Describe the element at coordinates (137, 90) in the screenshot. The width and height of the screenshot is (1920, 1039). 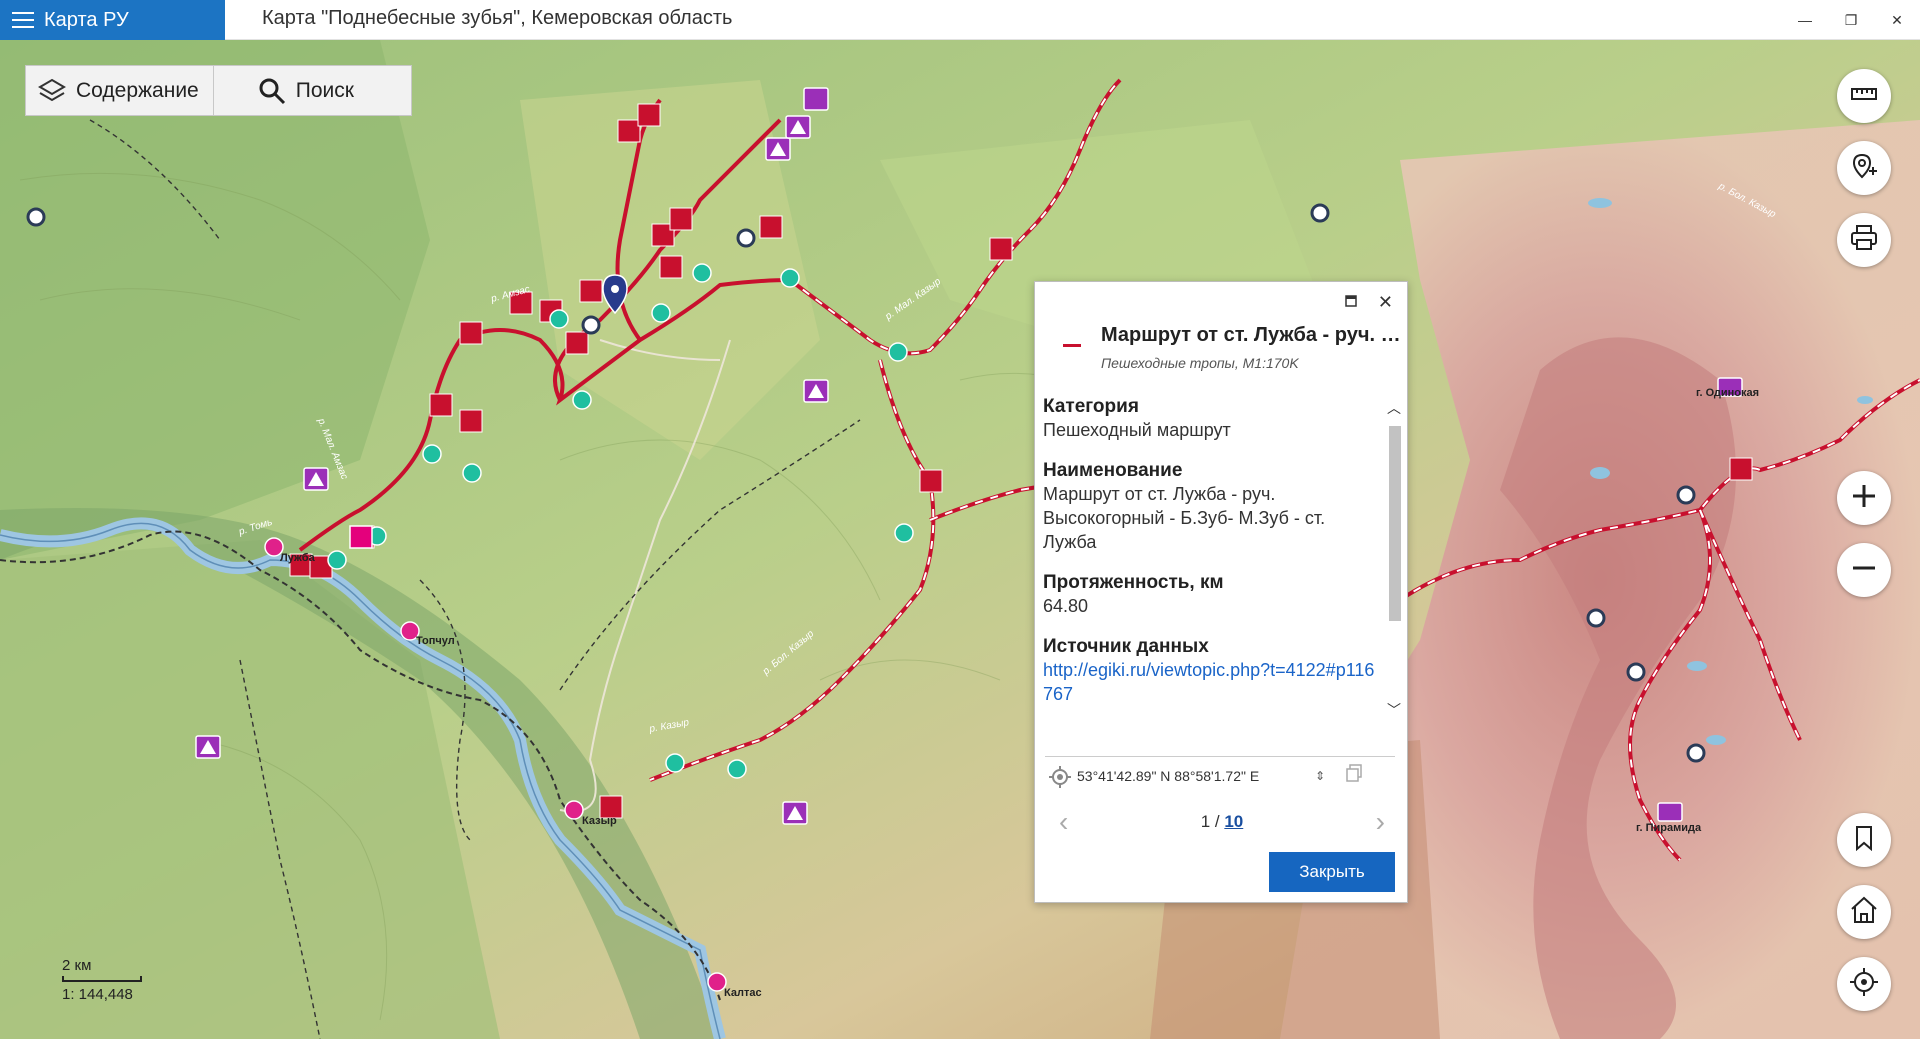
I see `contents-label: Содержание` at that location.